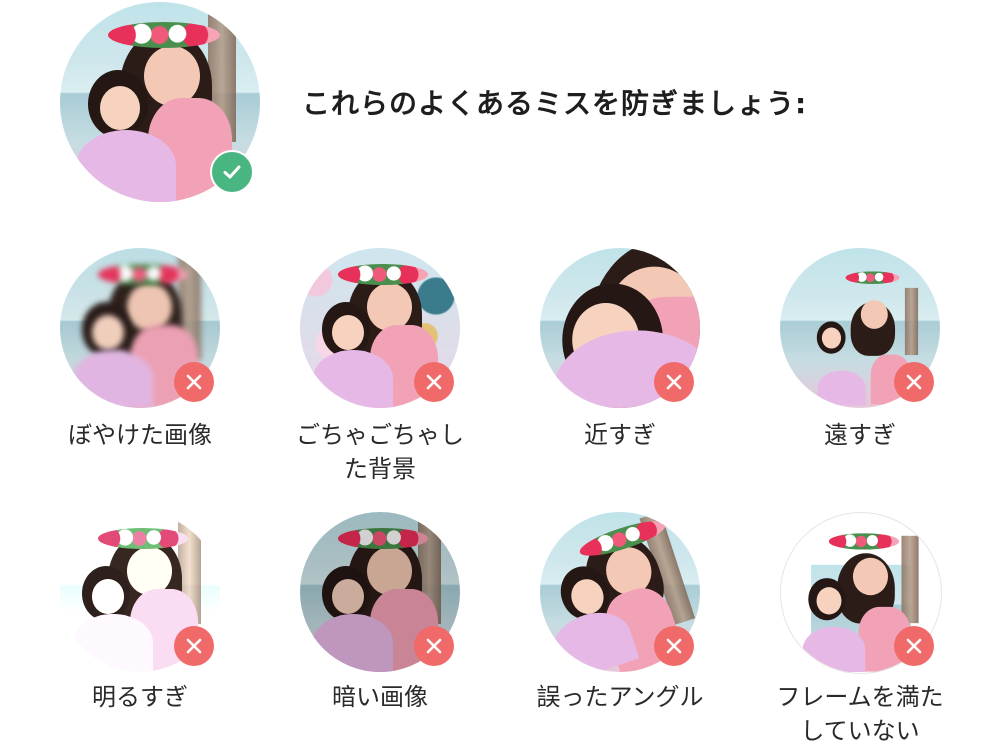 The image size is (1000, 752). Describe the element at coordinates (140, 435) in the screenshot. I see `caption-blurry: ぼやけた画像` at that location.